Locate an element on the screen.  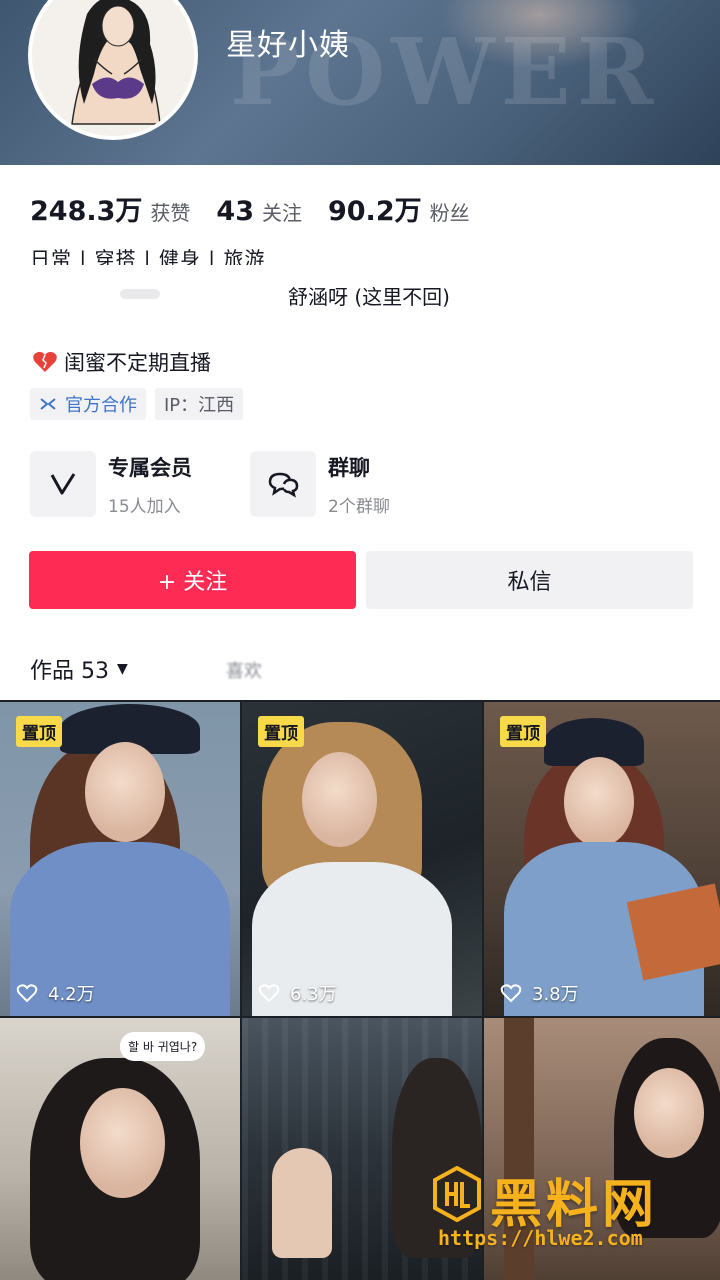
followers-label: 粉丝 is located at coordinates (449, 213).